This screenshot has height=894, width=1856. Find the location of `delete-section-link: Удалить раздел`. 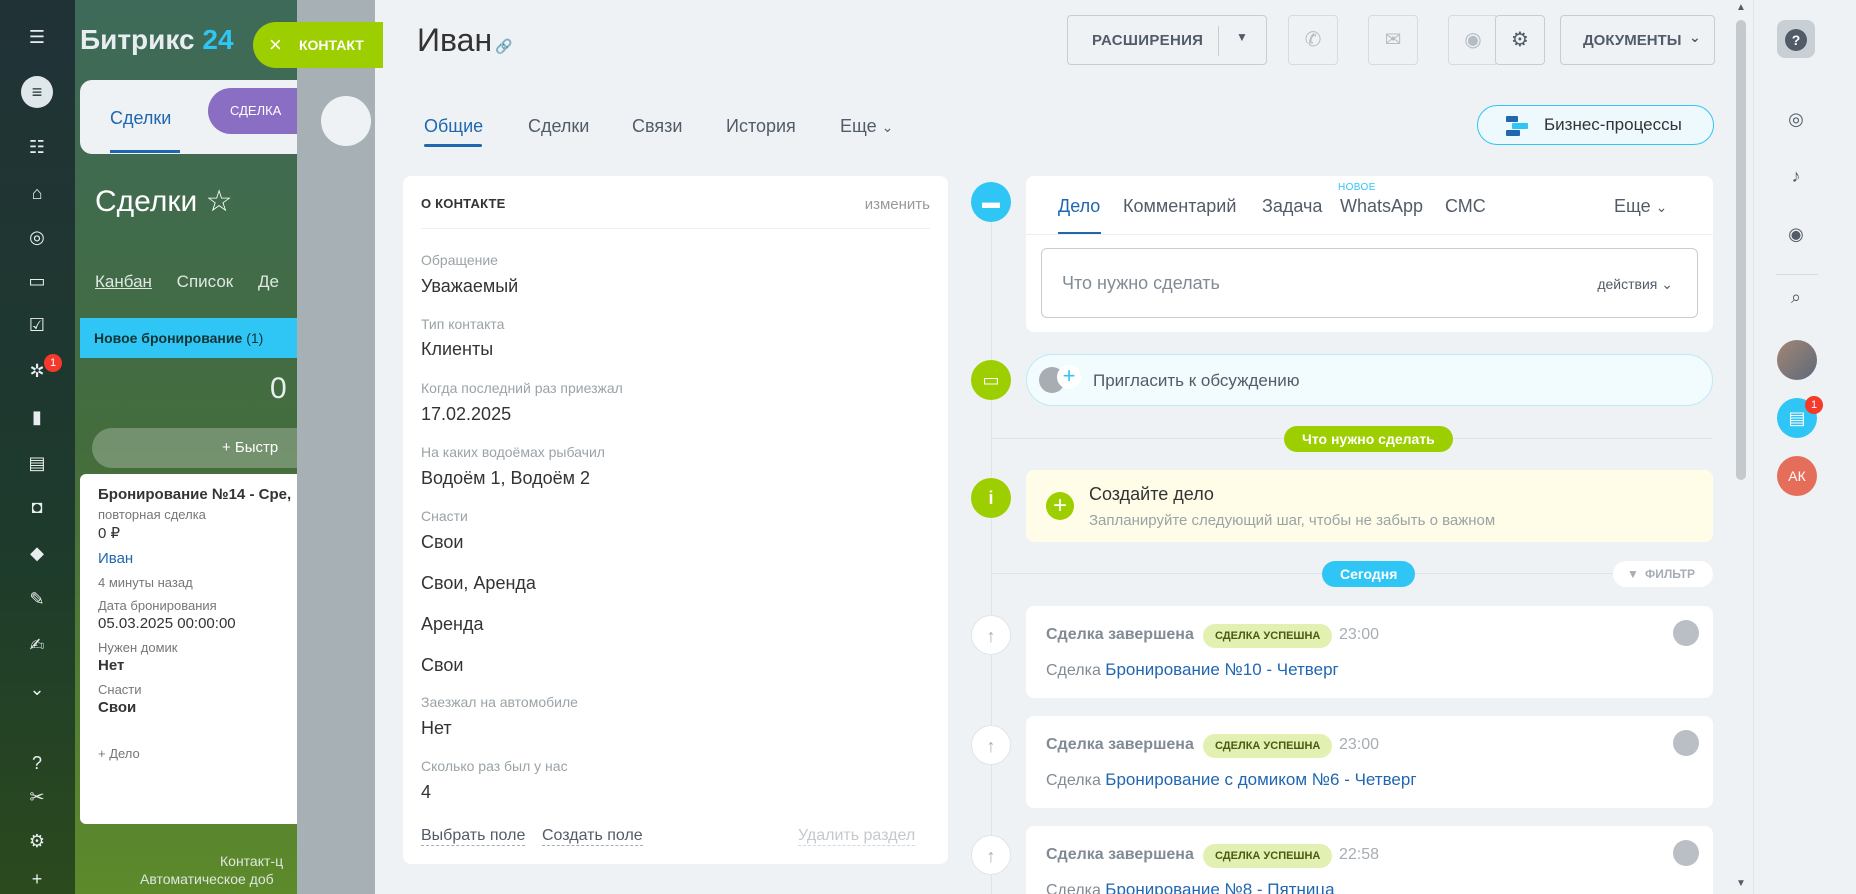

delete-section-link: Удалить раздел is located at coordinates (857, 836).